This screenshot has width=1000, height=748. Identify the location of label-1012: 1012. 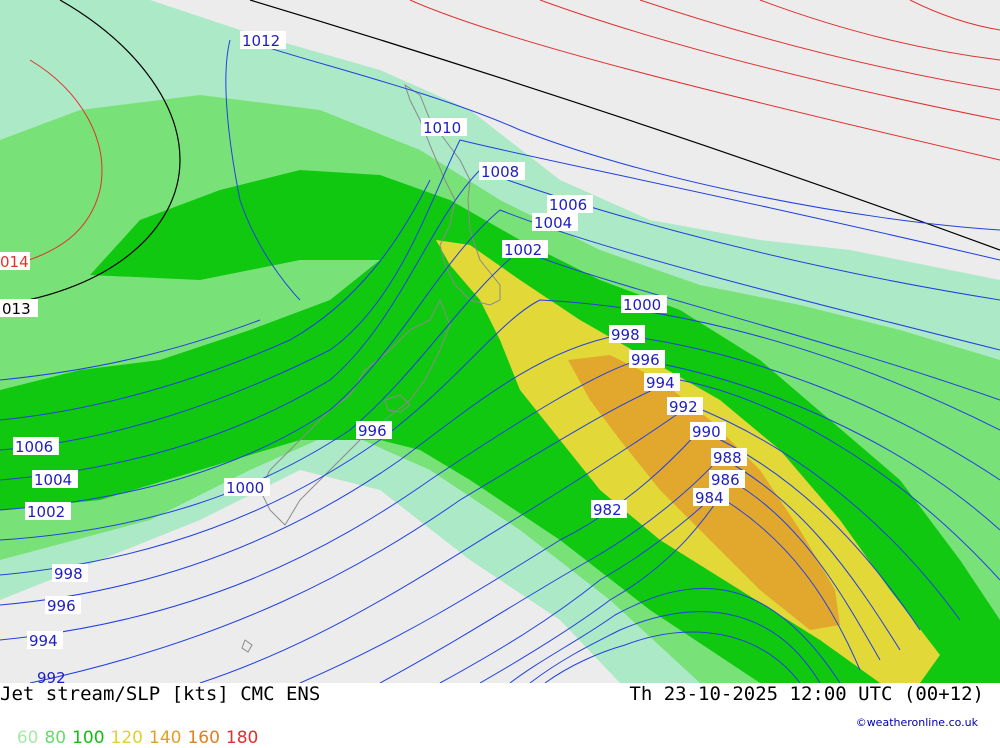
(263, 40).